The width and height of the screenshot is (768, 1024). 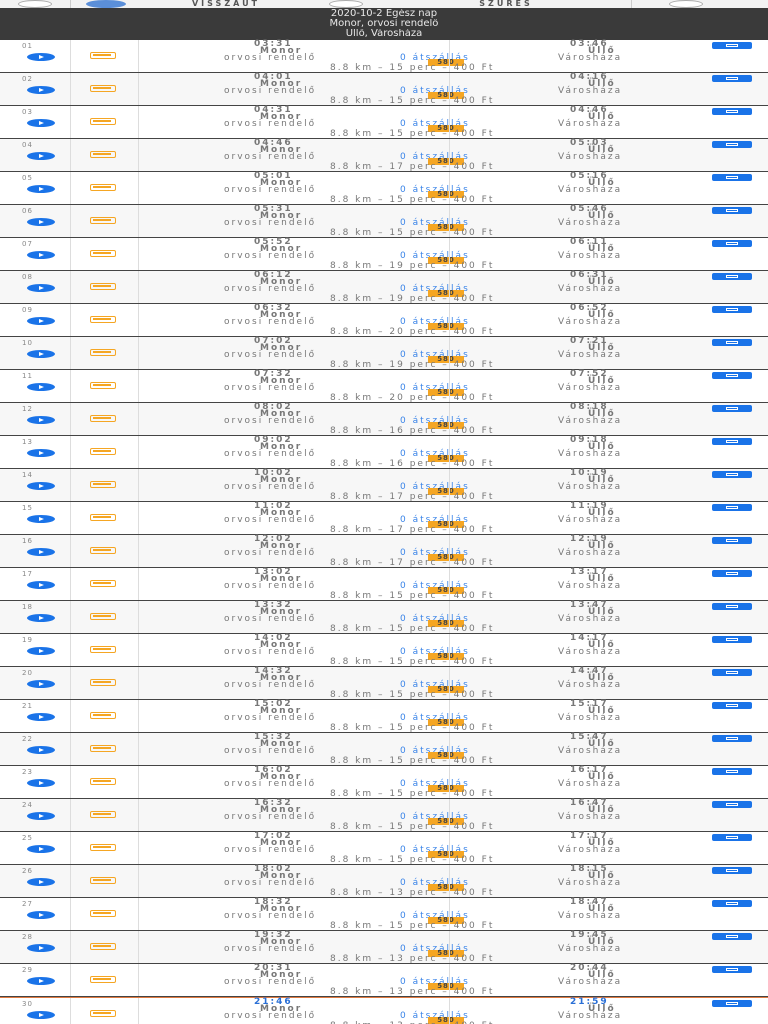 I want to click on vehicle-cell, so click(x=104, y=914).